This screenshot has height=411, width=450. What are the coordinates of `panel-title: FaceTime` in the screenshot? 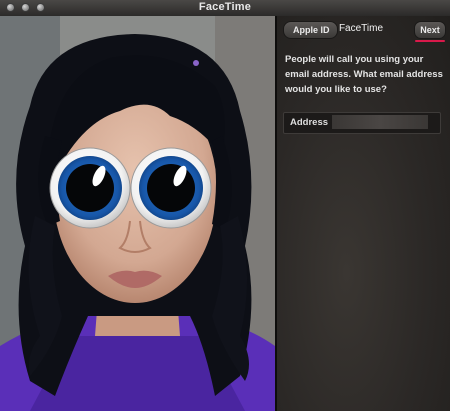 It's located at (361, 28).